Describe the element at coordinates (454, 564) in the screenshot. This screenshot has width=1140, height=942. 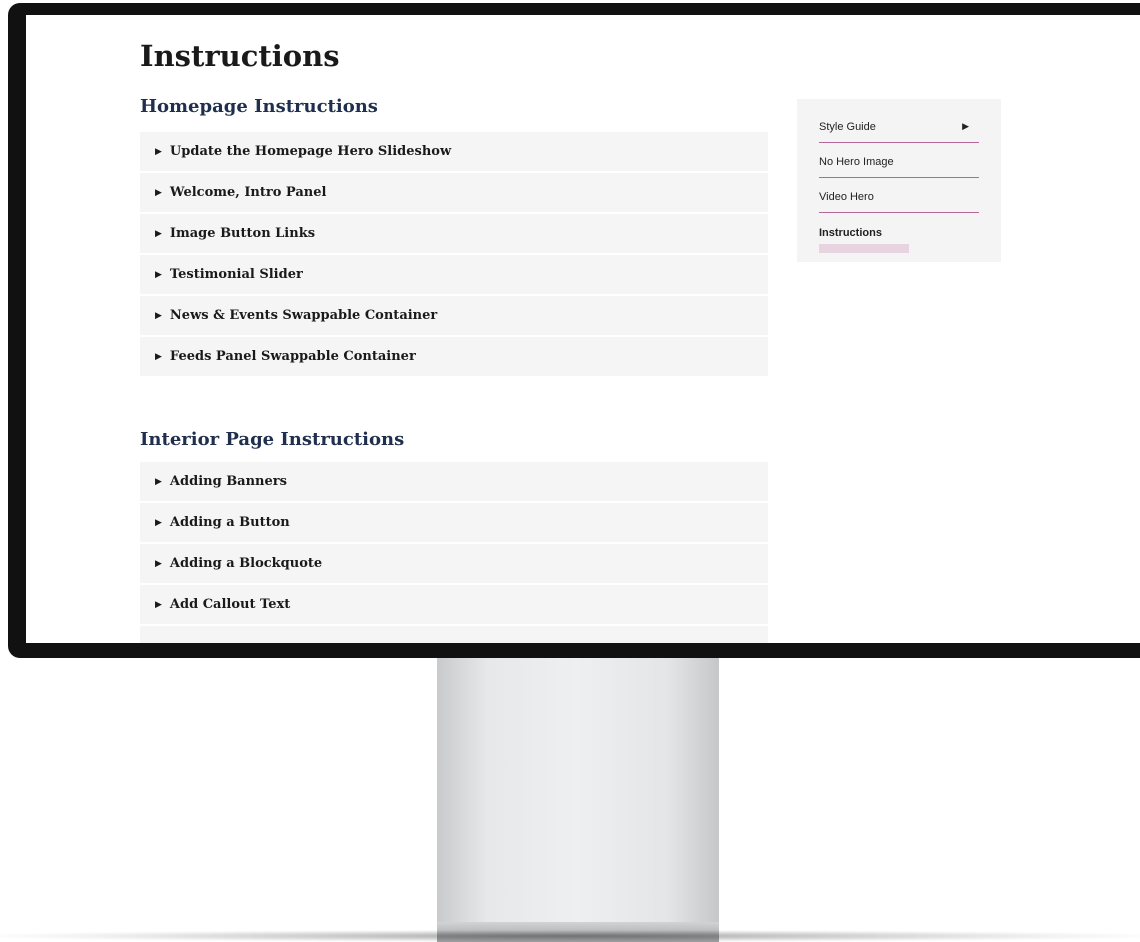
I see `accordion-item: ▶ Adding a Blockquote` at that location.